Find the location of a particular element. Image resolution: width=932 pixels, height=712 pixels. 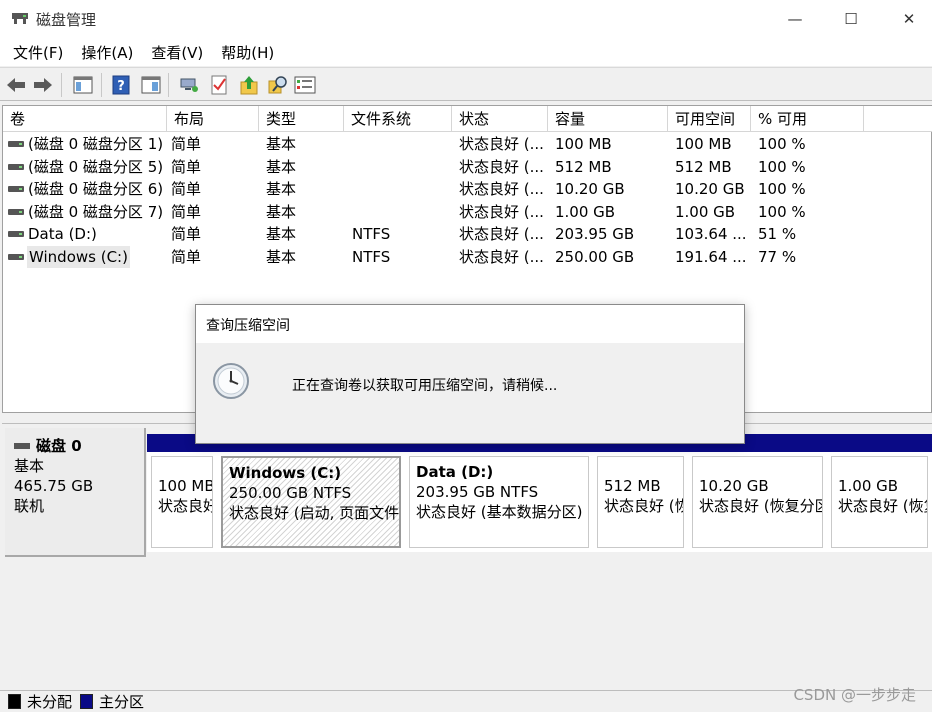

column-layout: 布局 is located at coordinates (213, 119).